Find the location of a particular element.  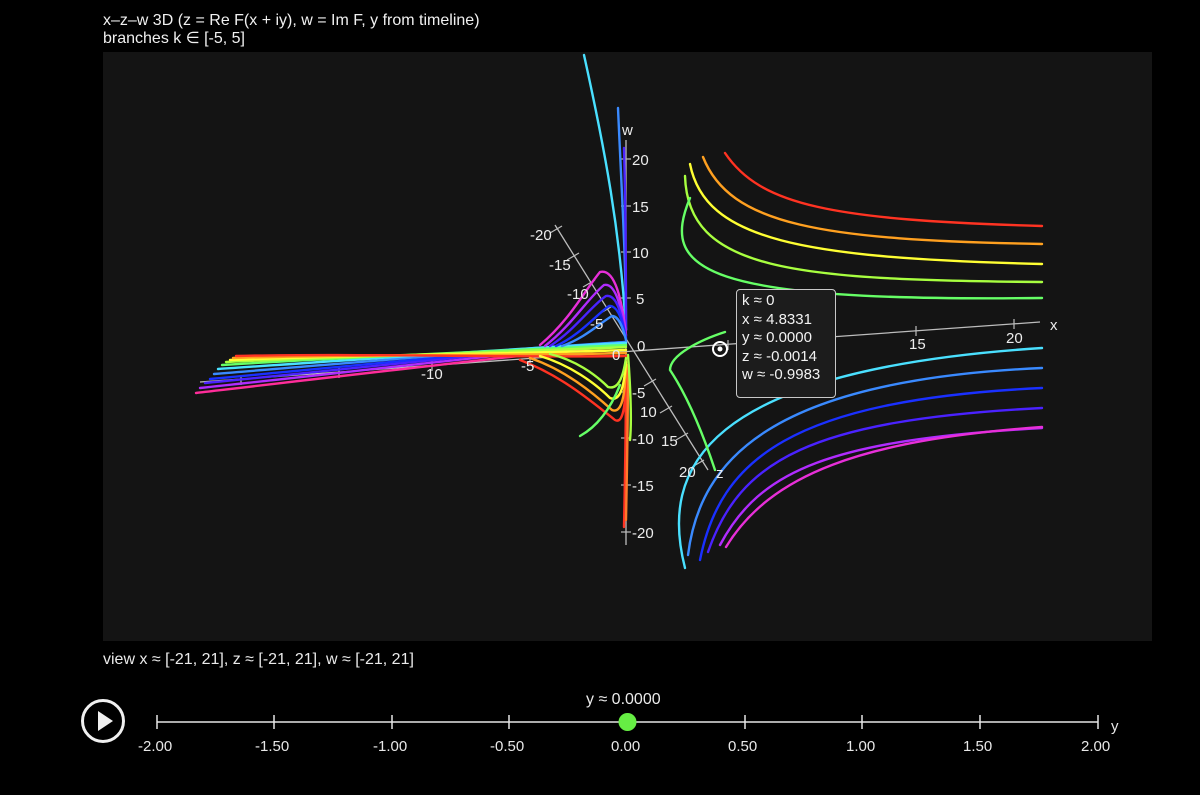

branch-curve-violet-right is located at coordinates (881, 486).